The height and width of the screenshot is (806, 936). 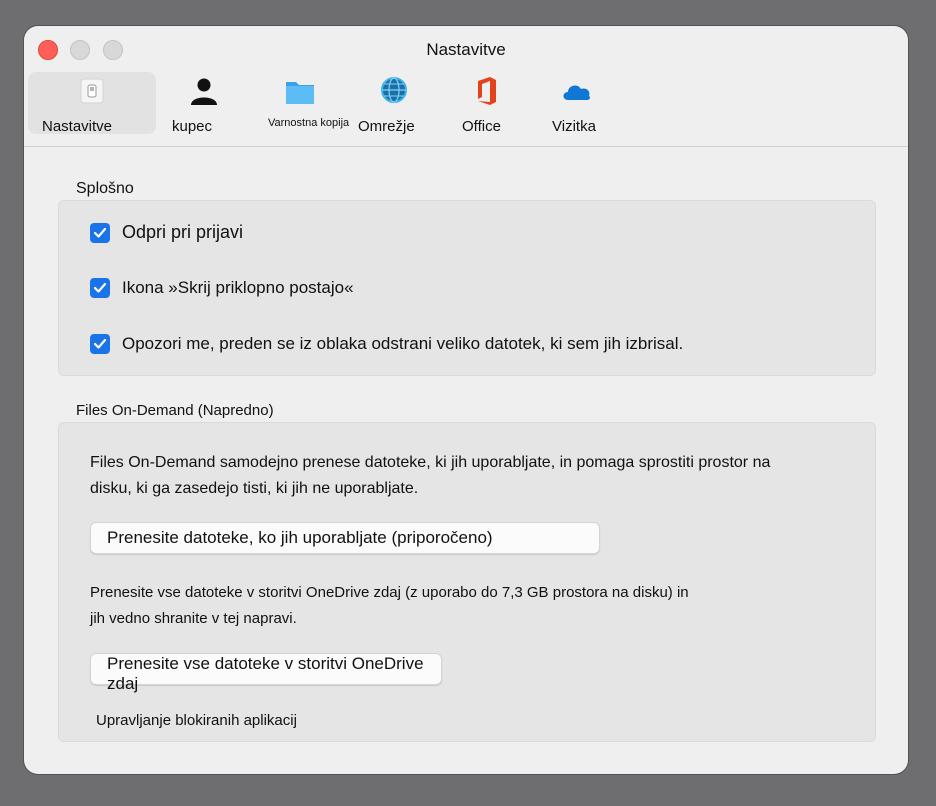 I want to click on tab-network: Omrežje, so click(x=391, y=103).